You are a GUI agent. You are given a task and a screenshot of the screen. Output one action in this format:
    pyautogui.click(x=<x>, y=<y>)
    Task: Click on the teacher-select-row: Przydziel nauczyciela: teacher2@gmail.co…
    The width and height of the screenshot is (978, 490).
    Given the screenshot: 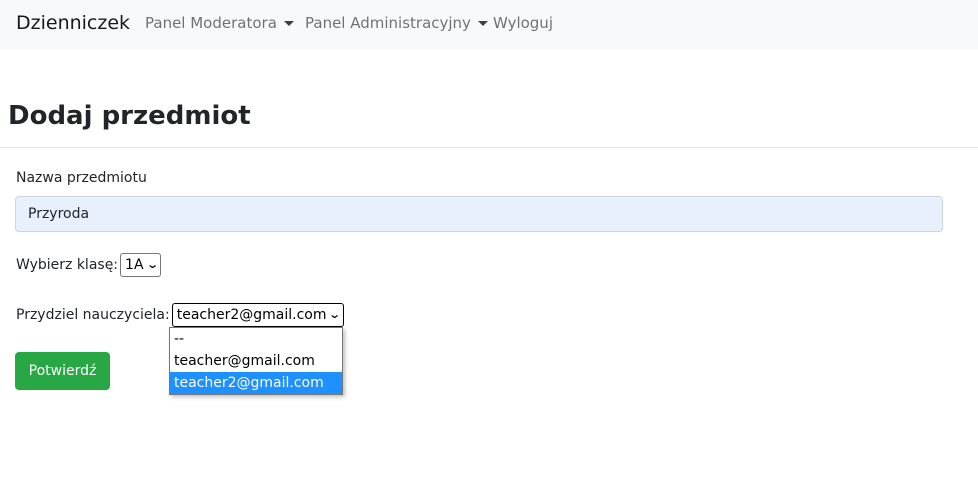 What is the action you would take?
    pyautogui.click(x=180, y=315)
    